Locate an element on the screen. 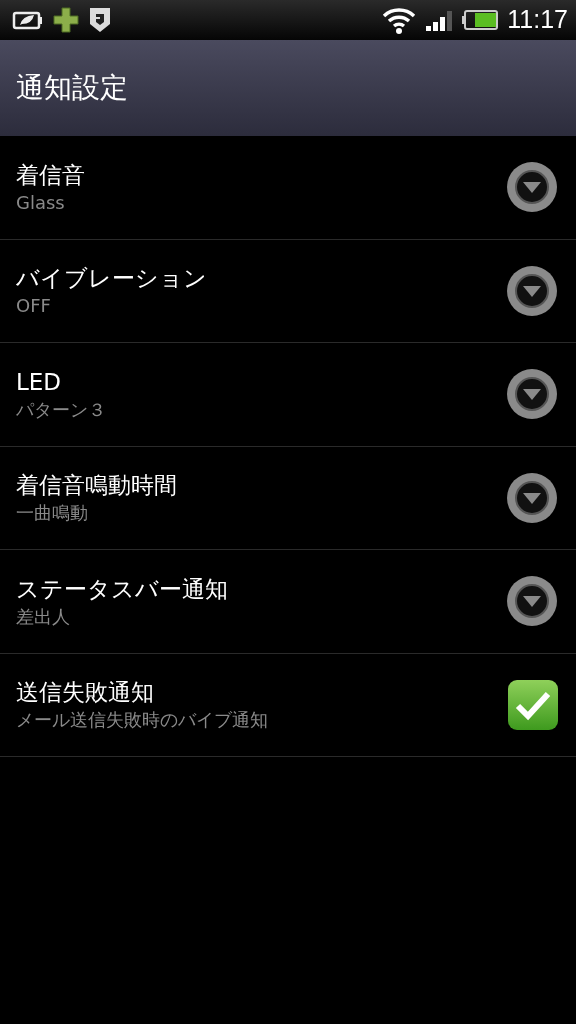  setting-title: 着信音鳴動時間 is located at coordinates (96, 486).